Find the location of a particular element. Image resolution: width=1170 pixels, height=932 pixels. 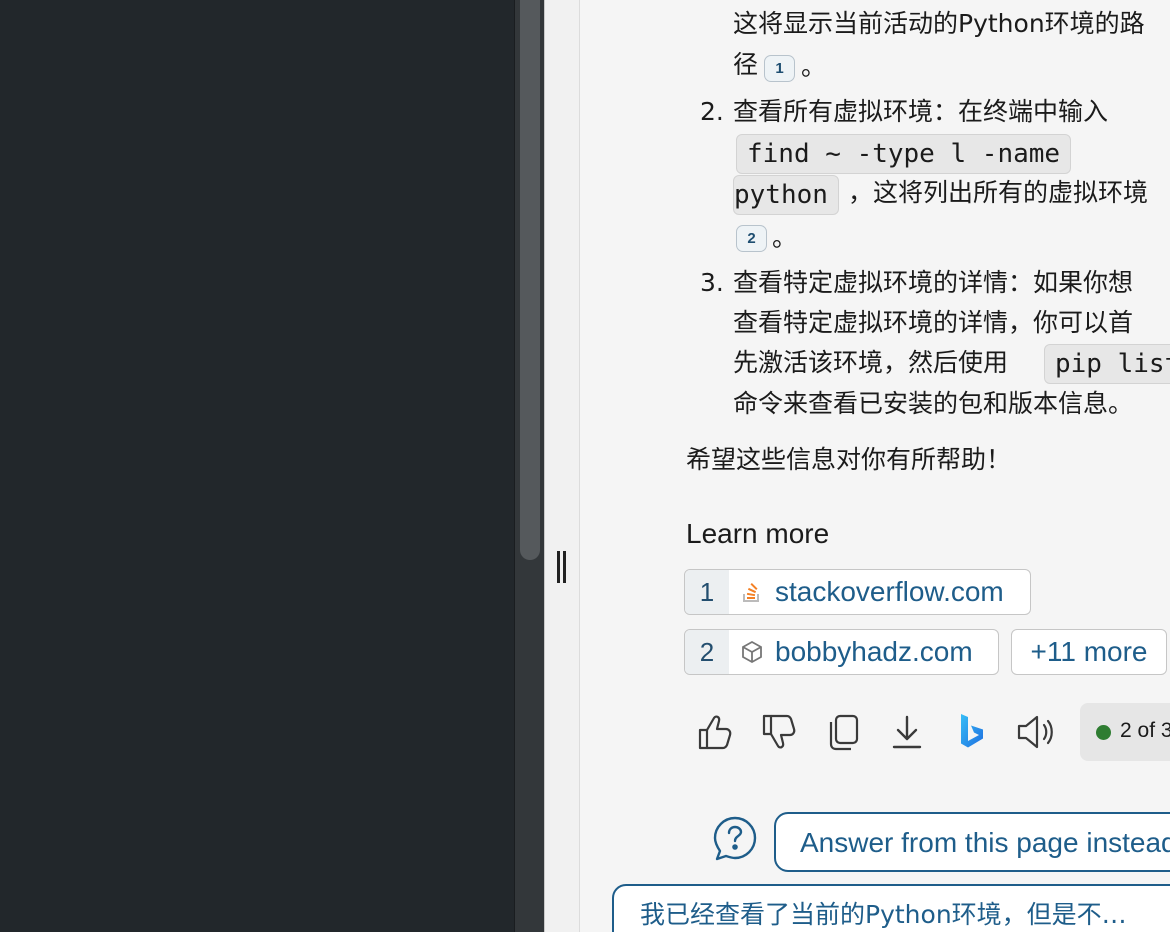

list-number-2: 2. is located at coordinates (712, 111).